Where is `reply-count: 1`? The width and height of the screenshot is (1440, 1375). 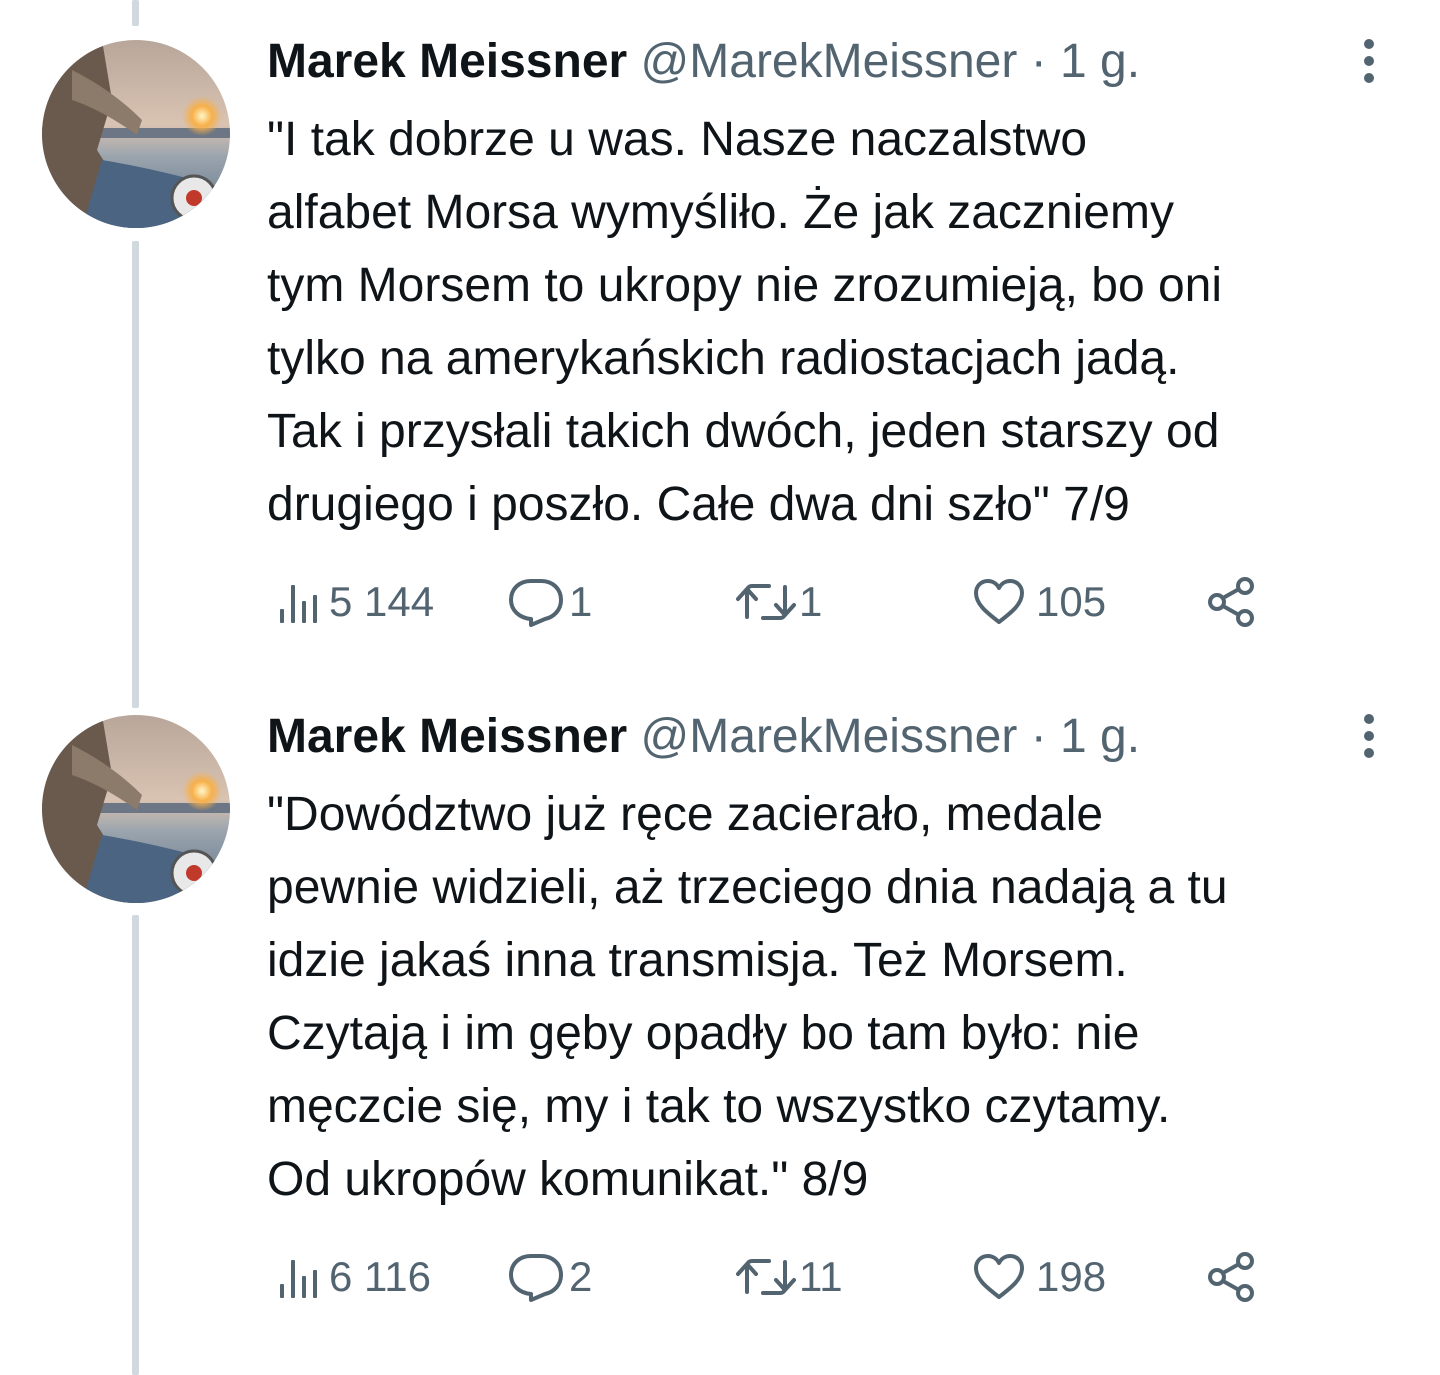
reply-count: 1 is located at coordinates (581, 601).